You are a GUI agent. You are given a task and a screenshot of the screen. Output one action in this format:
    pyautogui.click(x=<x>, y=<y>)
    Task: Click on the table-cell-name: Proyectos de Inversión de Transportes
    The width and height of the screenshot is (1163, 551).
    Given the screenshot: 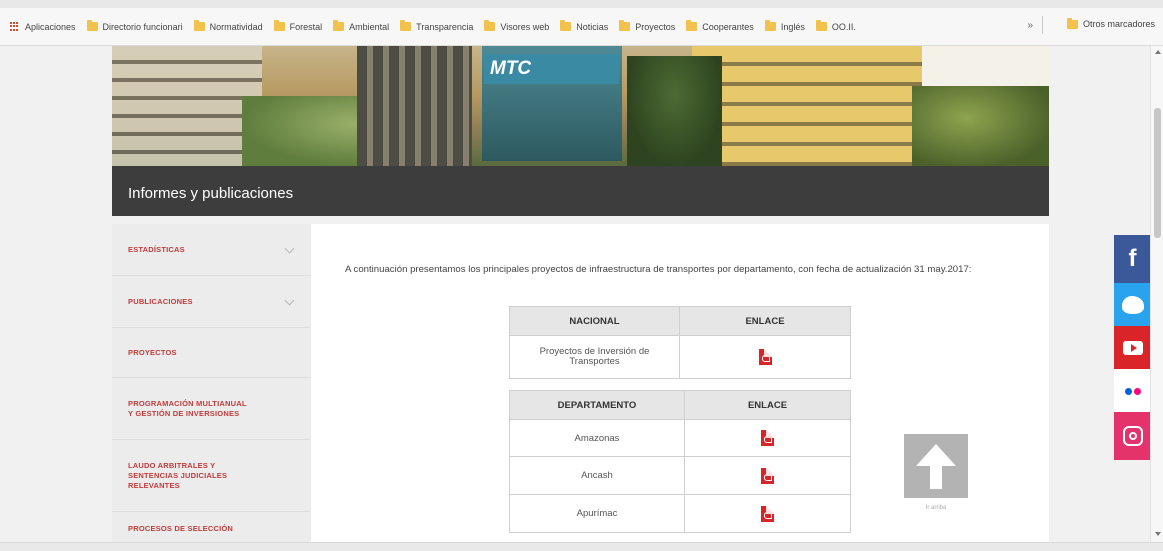 What is the action you would take?
    pyautogui.click(x=594, y=357)
    